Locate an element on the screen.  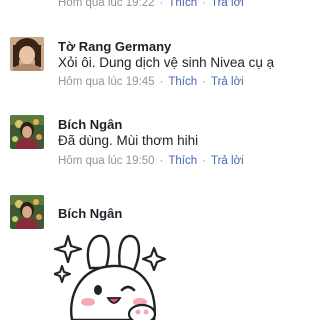
comment-meta: Hôm qua lúc 19:50 · Thích · Trả lời is located at coordinates (151, 161).